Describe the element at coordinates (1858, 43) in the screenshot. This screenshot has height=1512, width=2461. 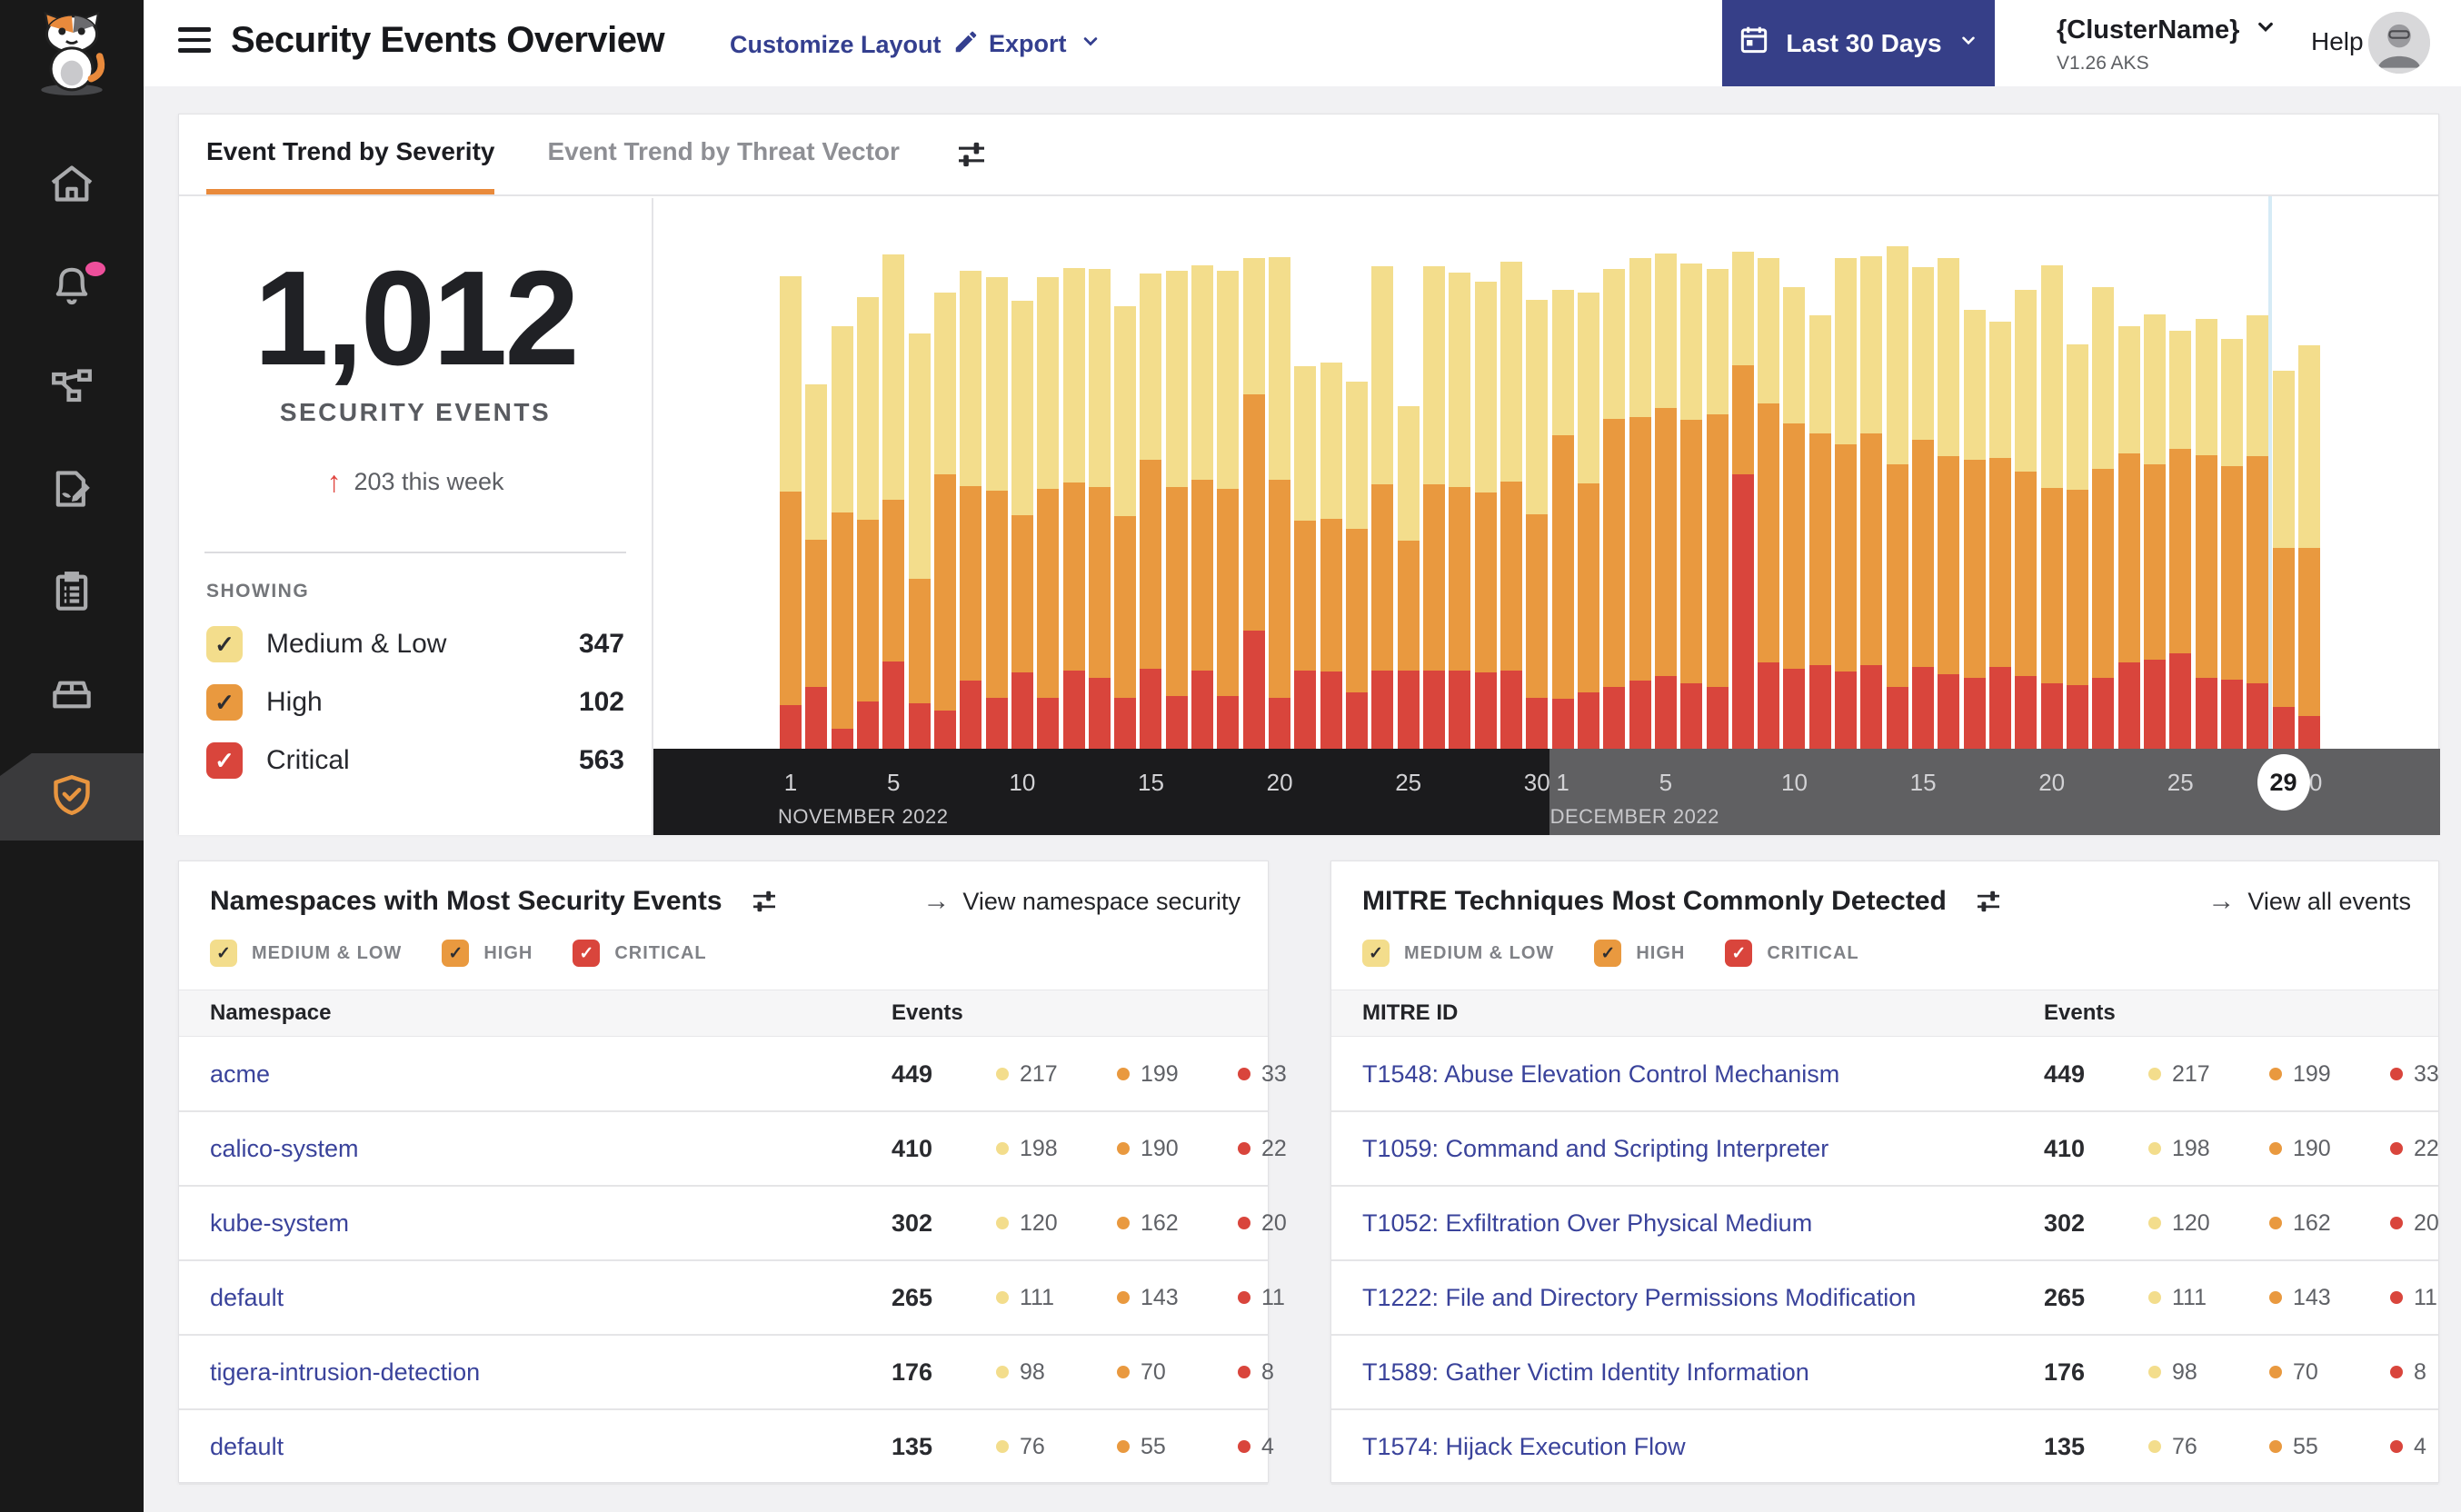
I see `date-range-button: Last 30 Days` at that location.